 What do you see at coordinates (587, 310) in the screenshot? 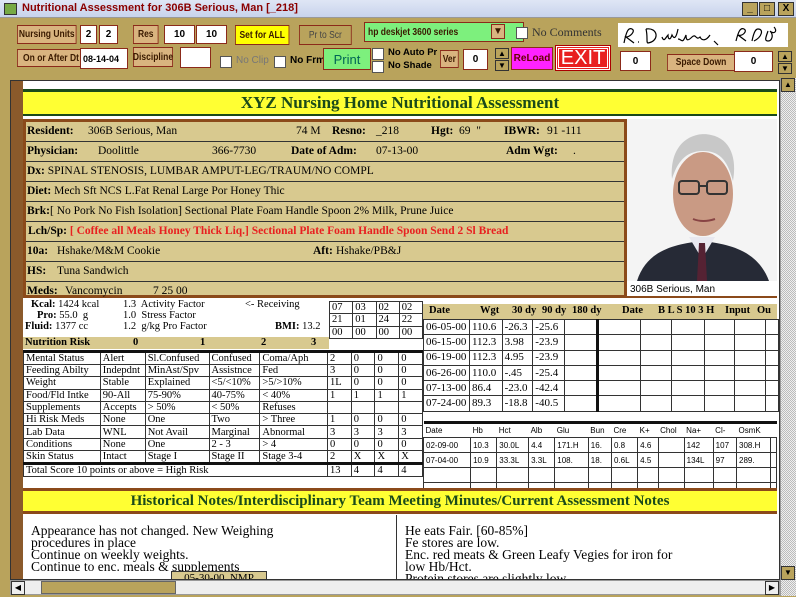
I see `weight-header-cell: 180 dy` at bounding box center [587, 310].